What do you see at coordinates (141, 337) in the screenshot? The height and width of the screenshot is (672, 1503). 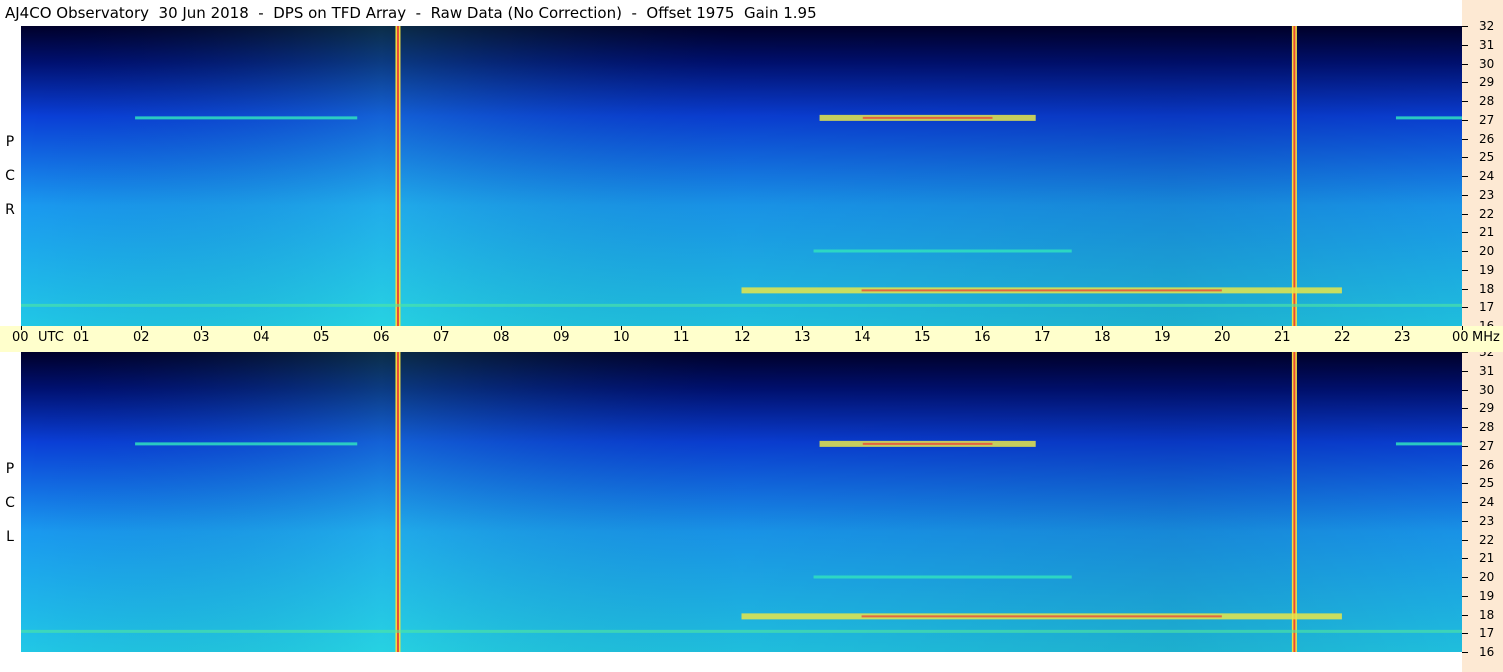 I see `time-label-2: 02` at bounding box center [141, 337].